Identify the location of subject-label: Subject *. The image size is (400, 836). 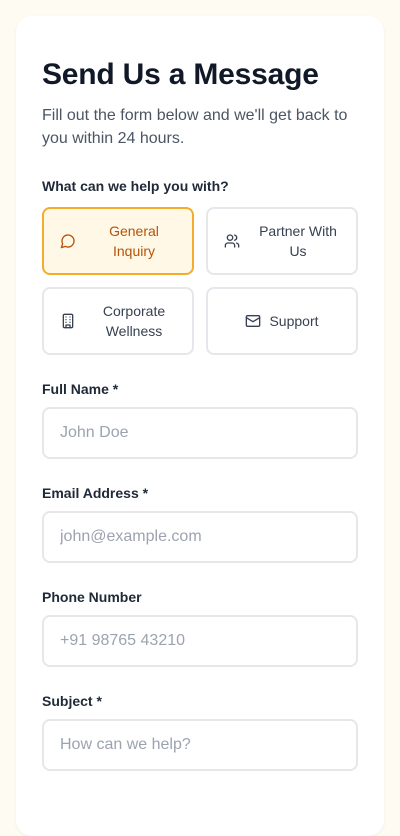
(72, 701).